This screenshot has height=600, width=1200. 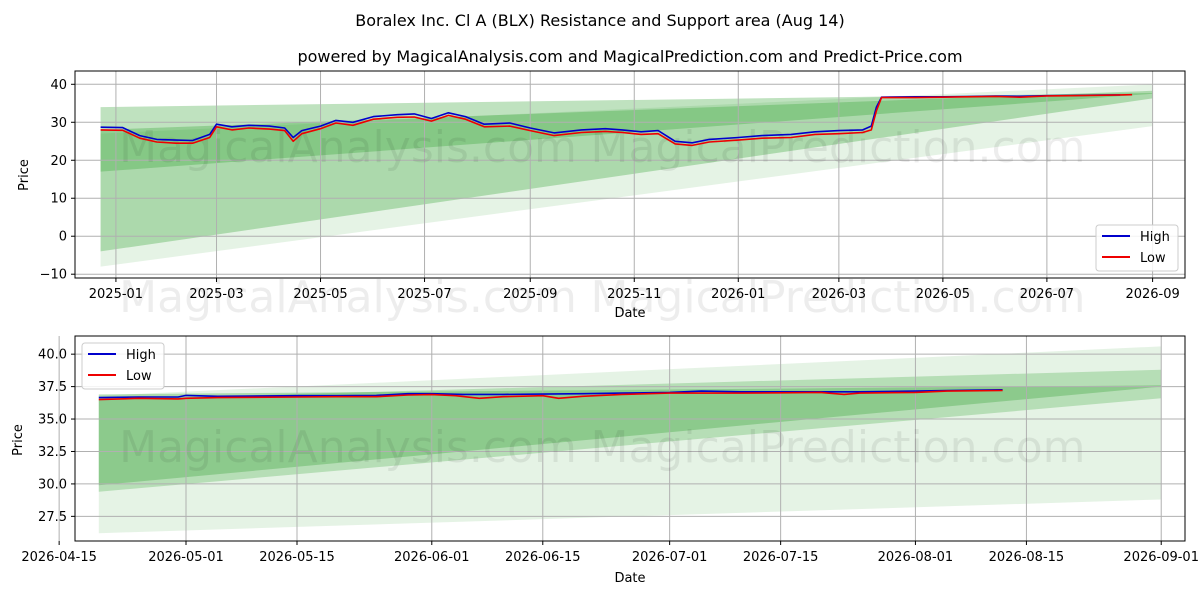 I want to click on zoom-y-tick-label: 27.5, so click(x=52, y=517).